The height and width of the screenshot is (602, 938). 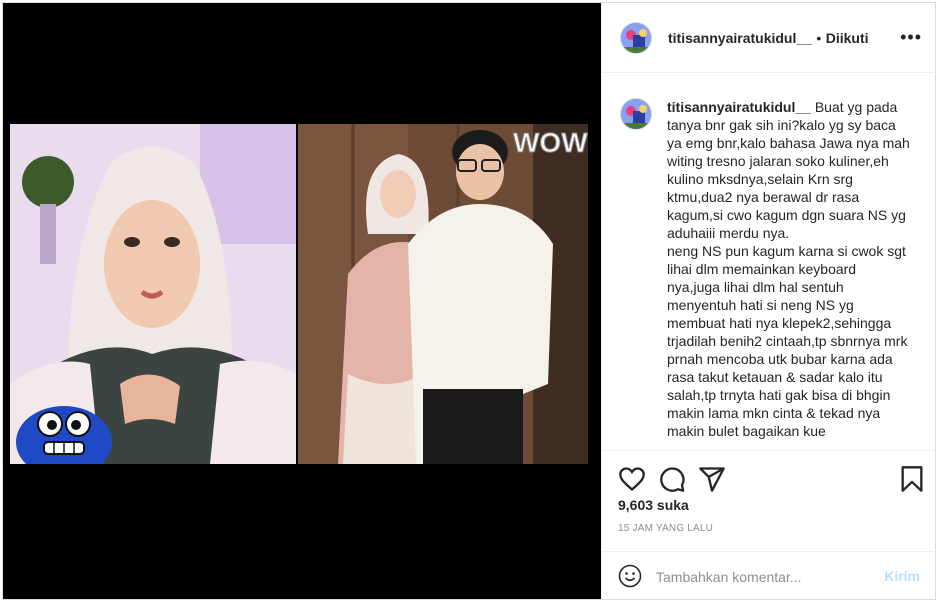 What do you see at coordinates (769, 525) in the screenshot?
I see `post-actions: 9,603 suka 15 JAM YANG LALU Kirim` at bounding box center [769, 525].